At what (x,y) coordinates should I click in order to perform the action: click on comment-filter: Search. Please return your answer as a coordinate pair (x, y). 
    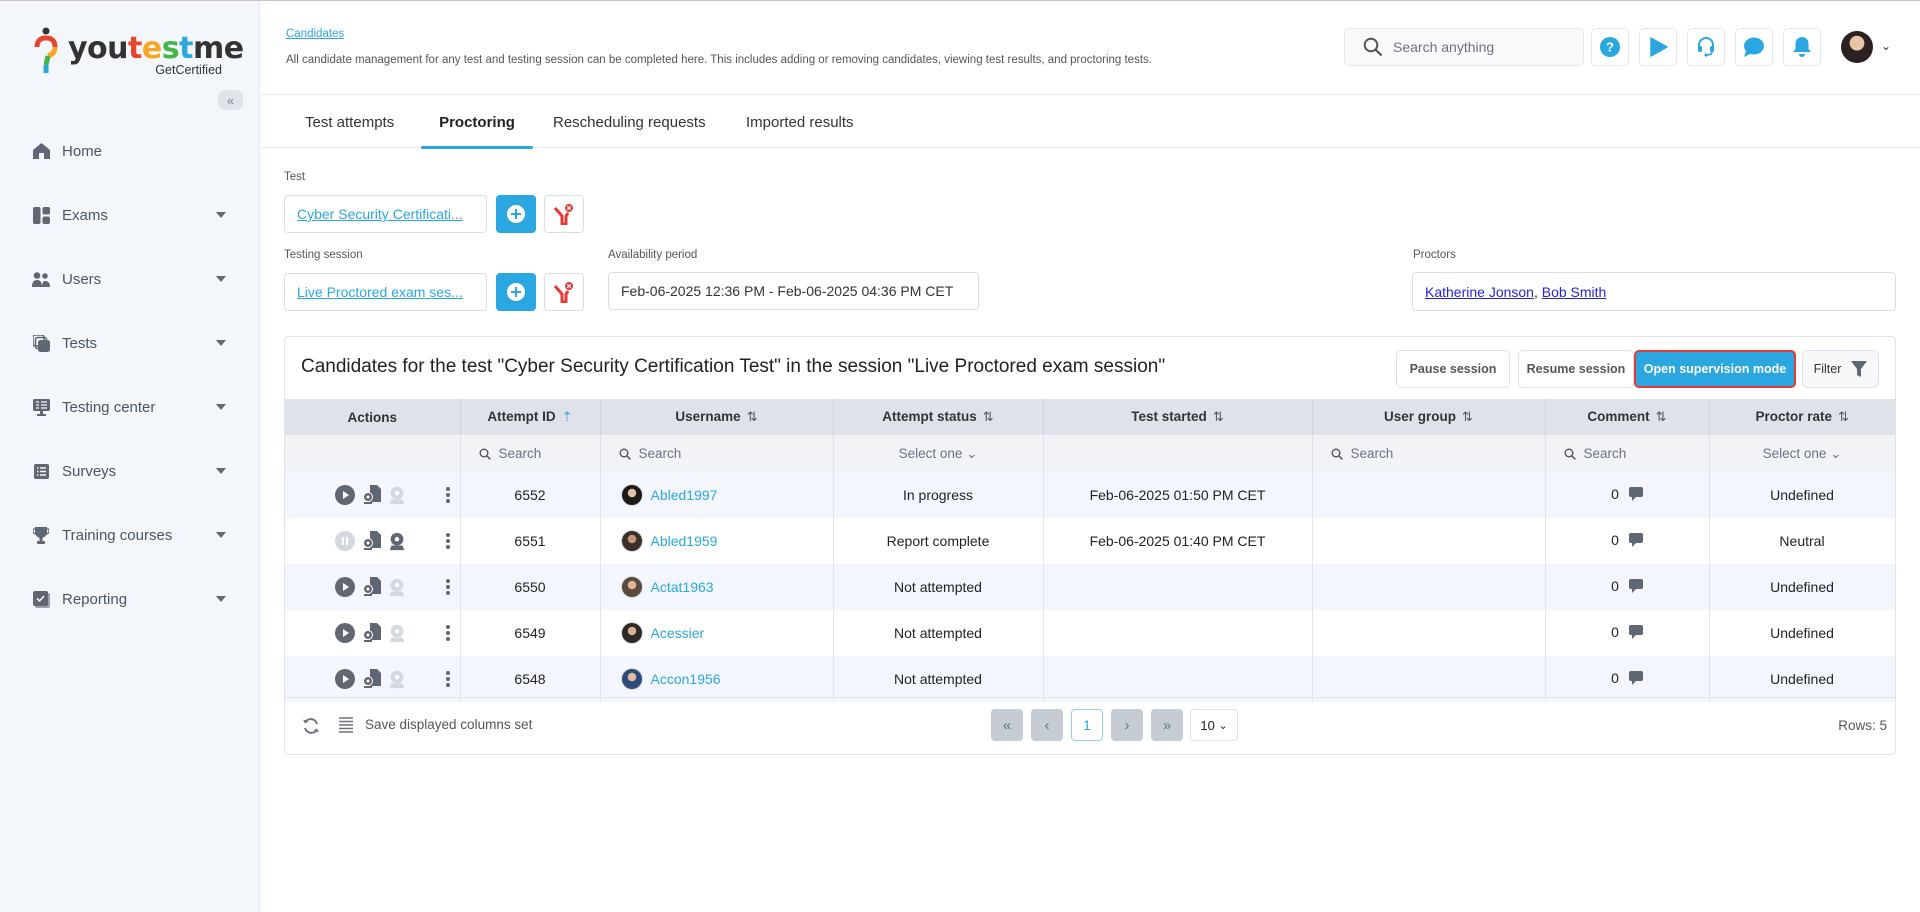
    Looking at the image, I should click on (1627, 453).